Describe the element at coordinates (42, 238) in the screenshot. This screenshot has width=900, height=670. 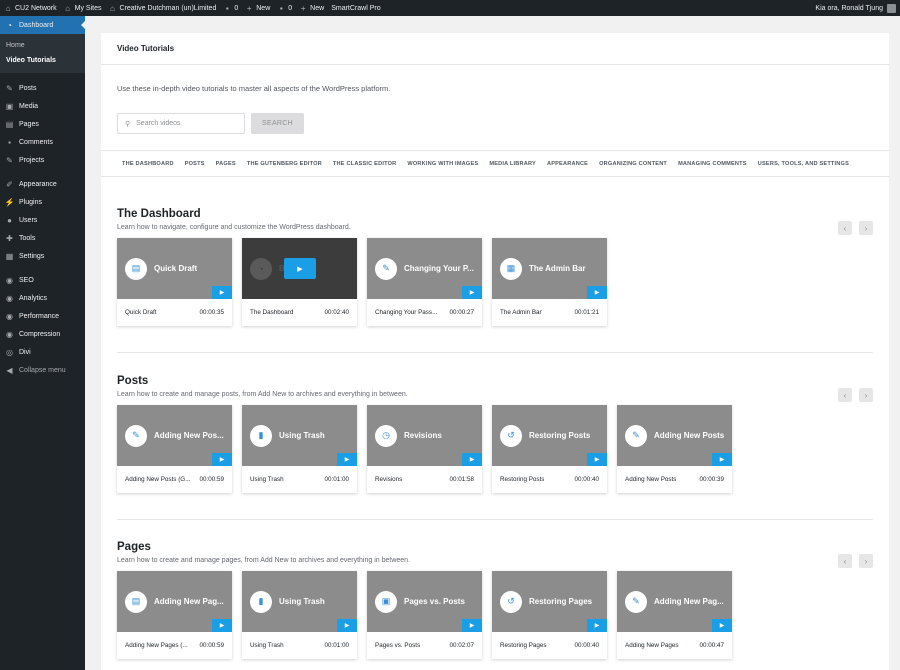
I see `sidebar-item-tools: ✚ Tools` at that location.